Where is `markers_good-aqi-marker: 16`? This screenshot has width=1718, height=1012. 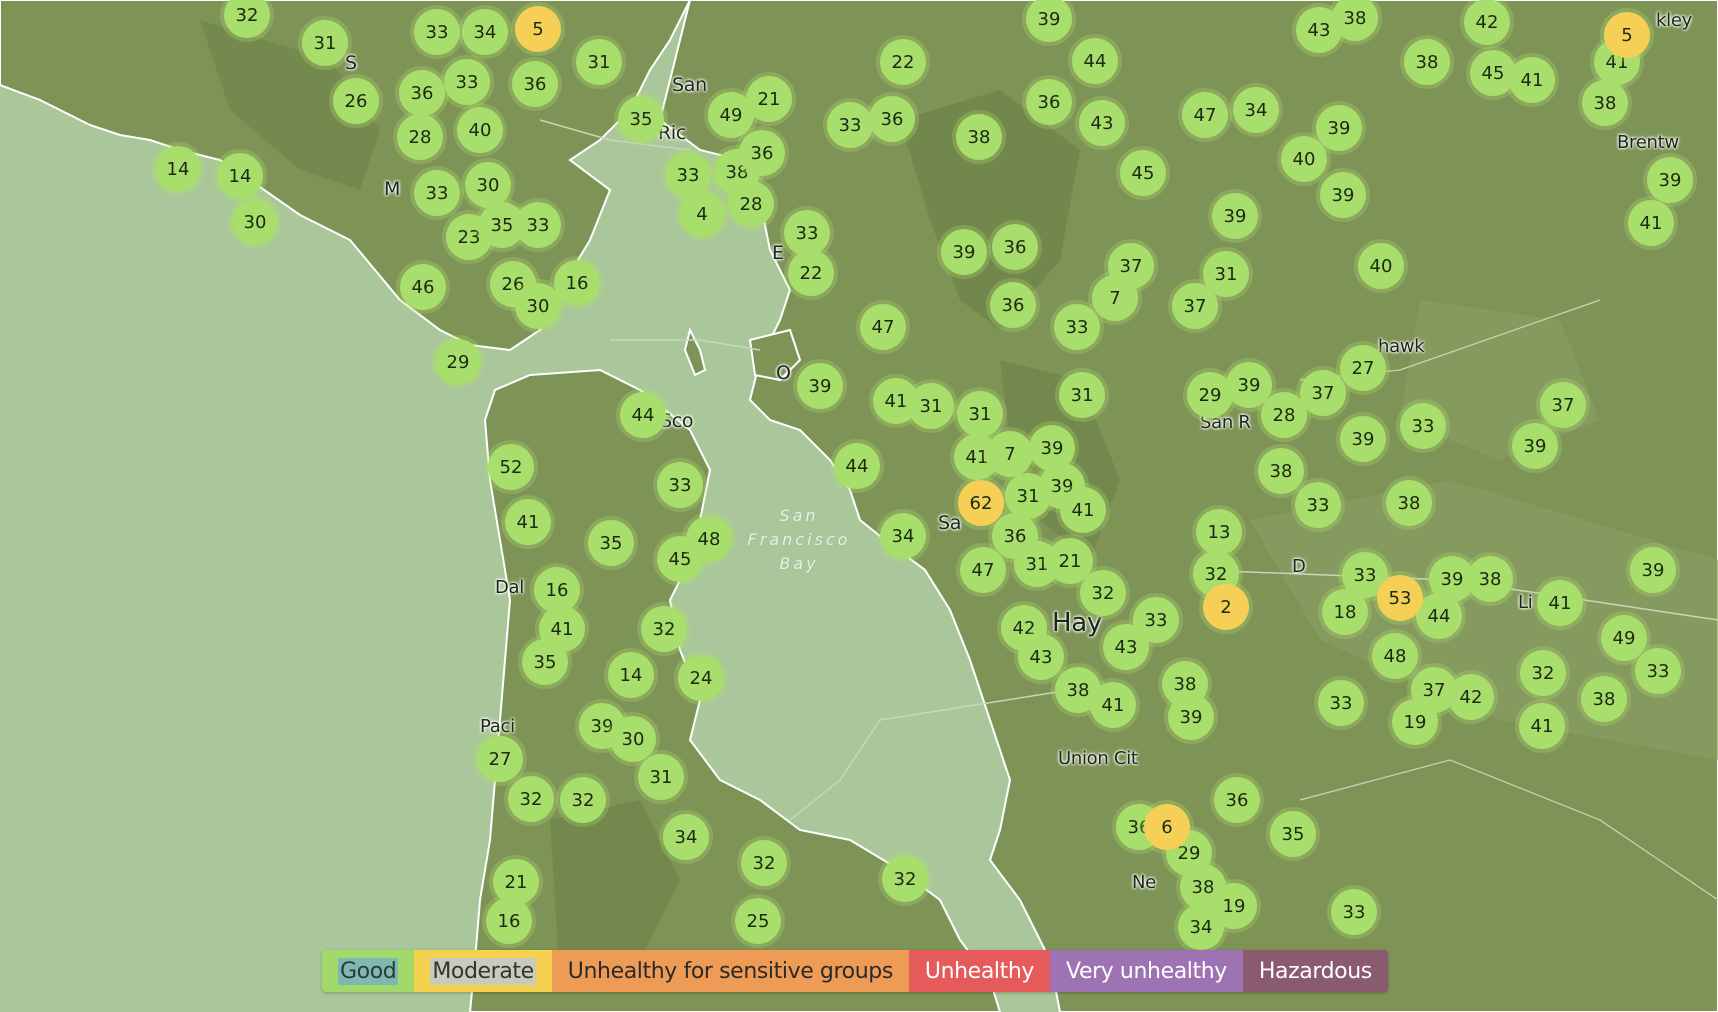
markers_good-aqi-marker: 16 is located at coordinates (509, 921).